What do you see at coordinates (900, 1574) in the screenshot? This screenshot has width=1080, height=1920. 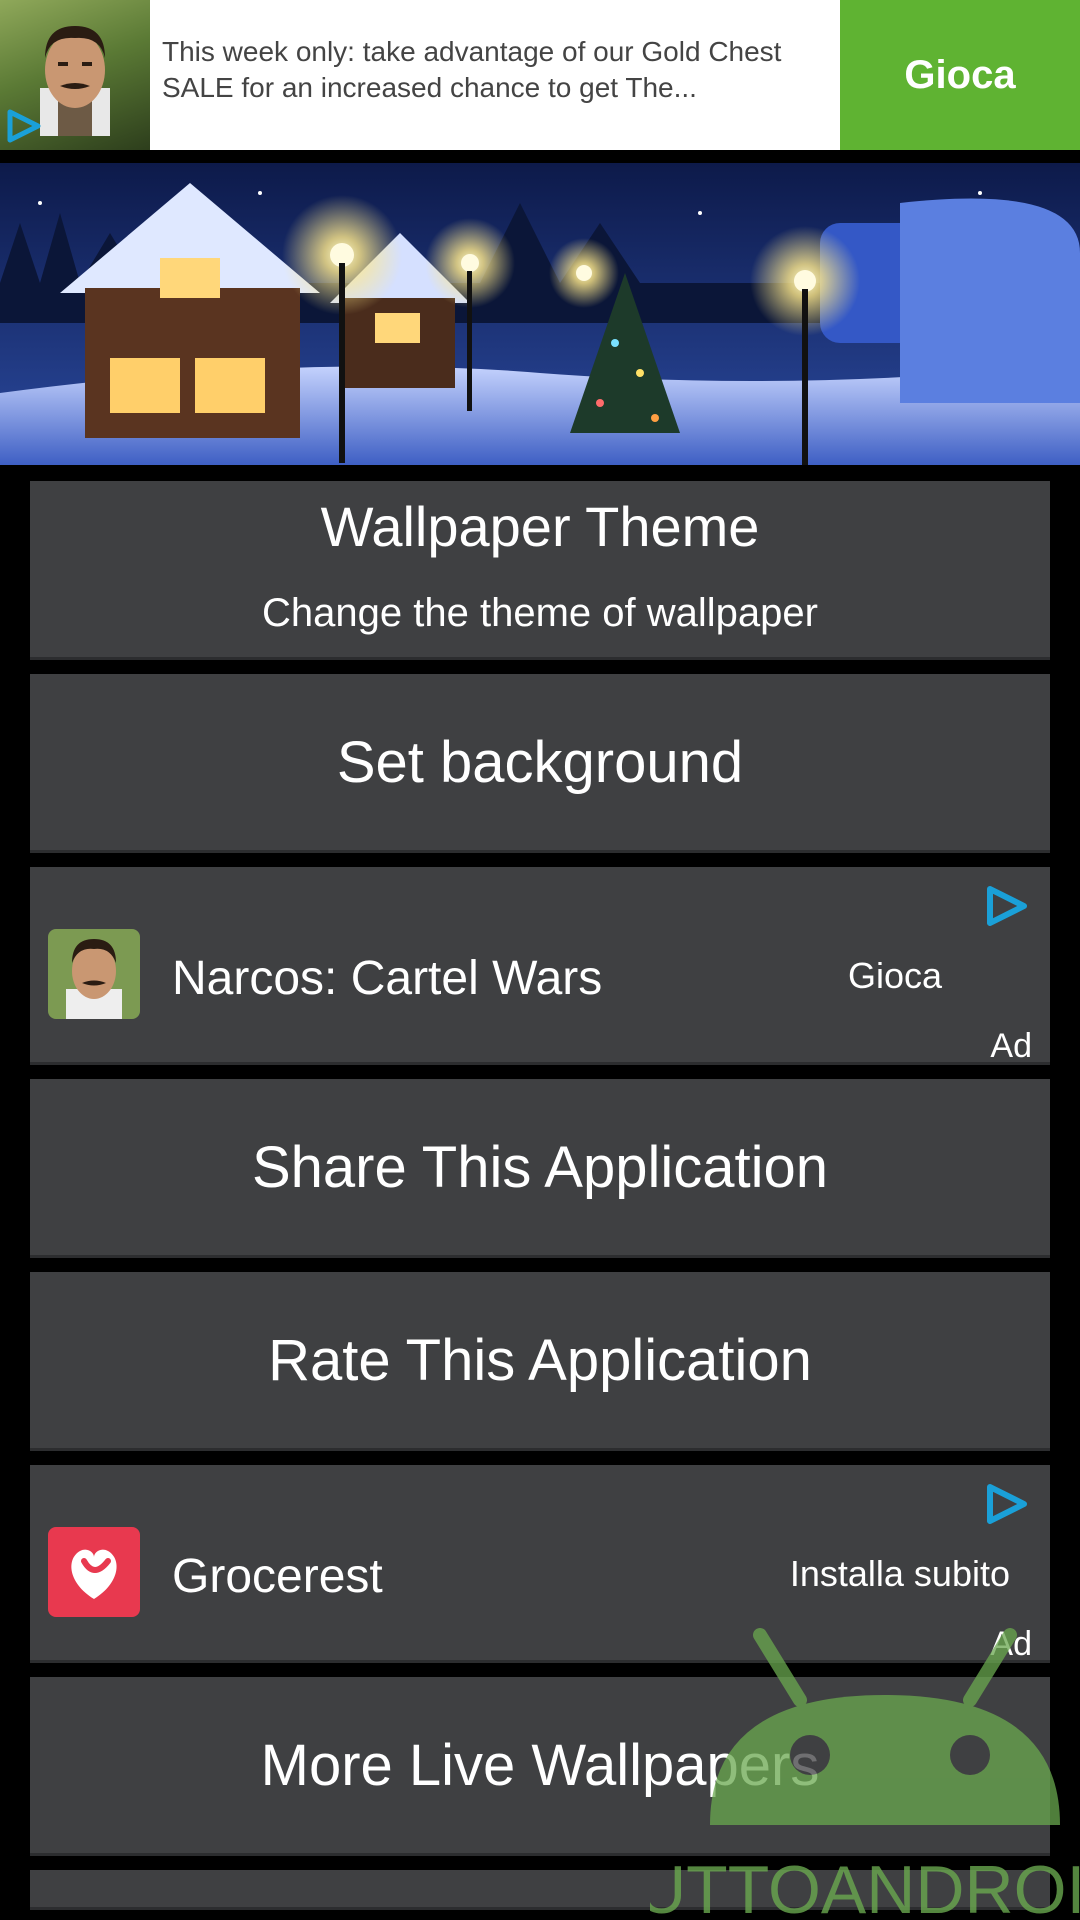 I see `ad-cta-button: Installa subito` at bounding box center [900, 1574].